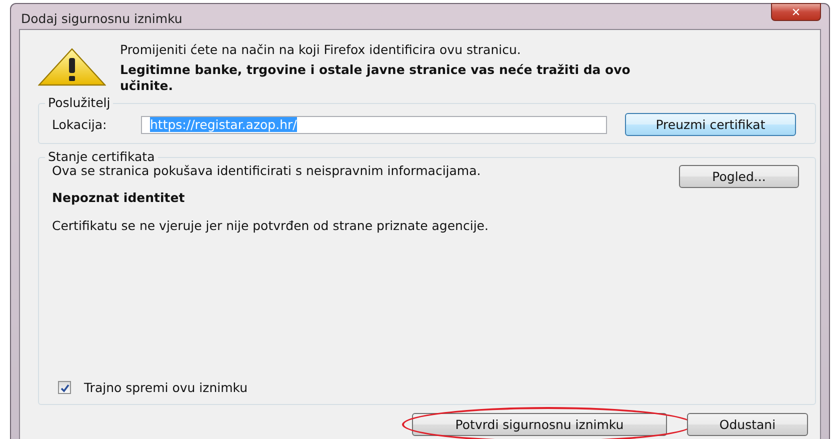  I want to click on cancel-button: Odustani, so click(747, 424).